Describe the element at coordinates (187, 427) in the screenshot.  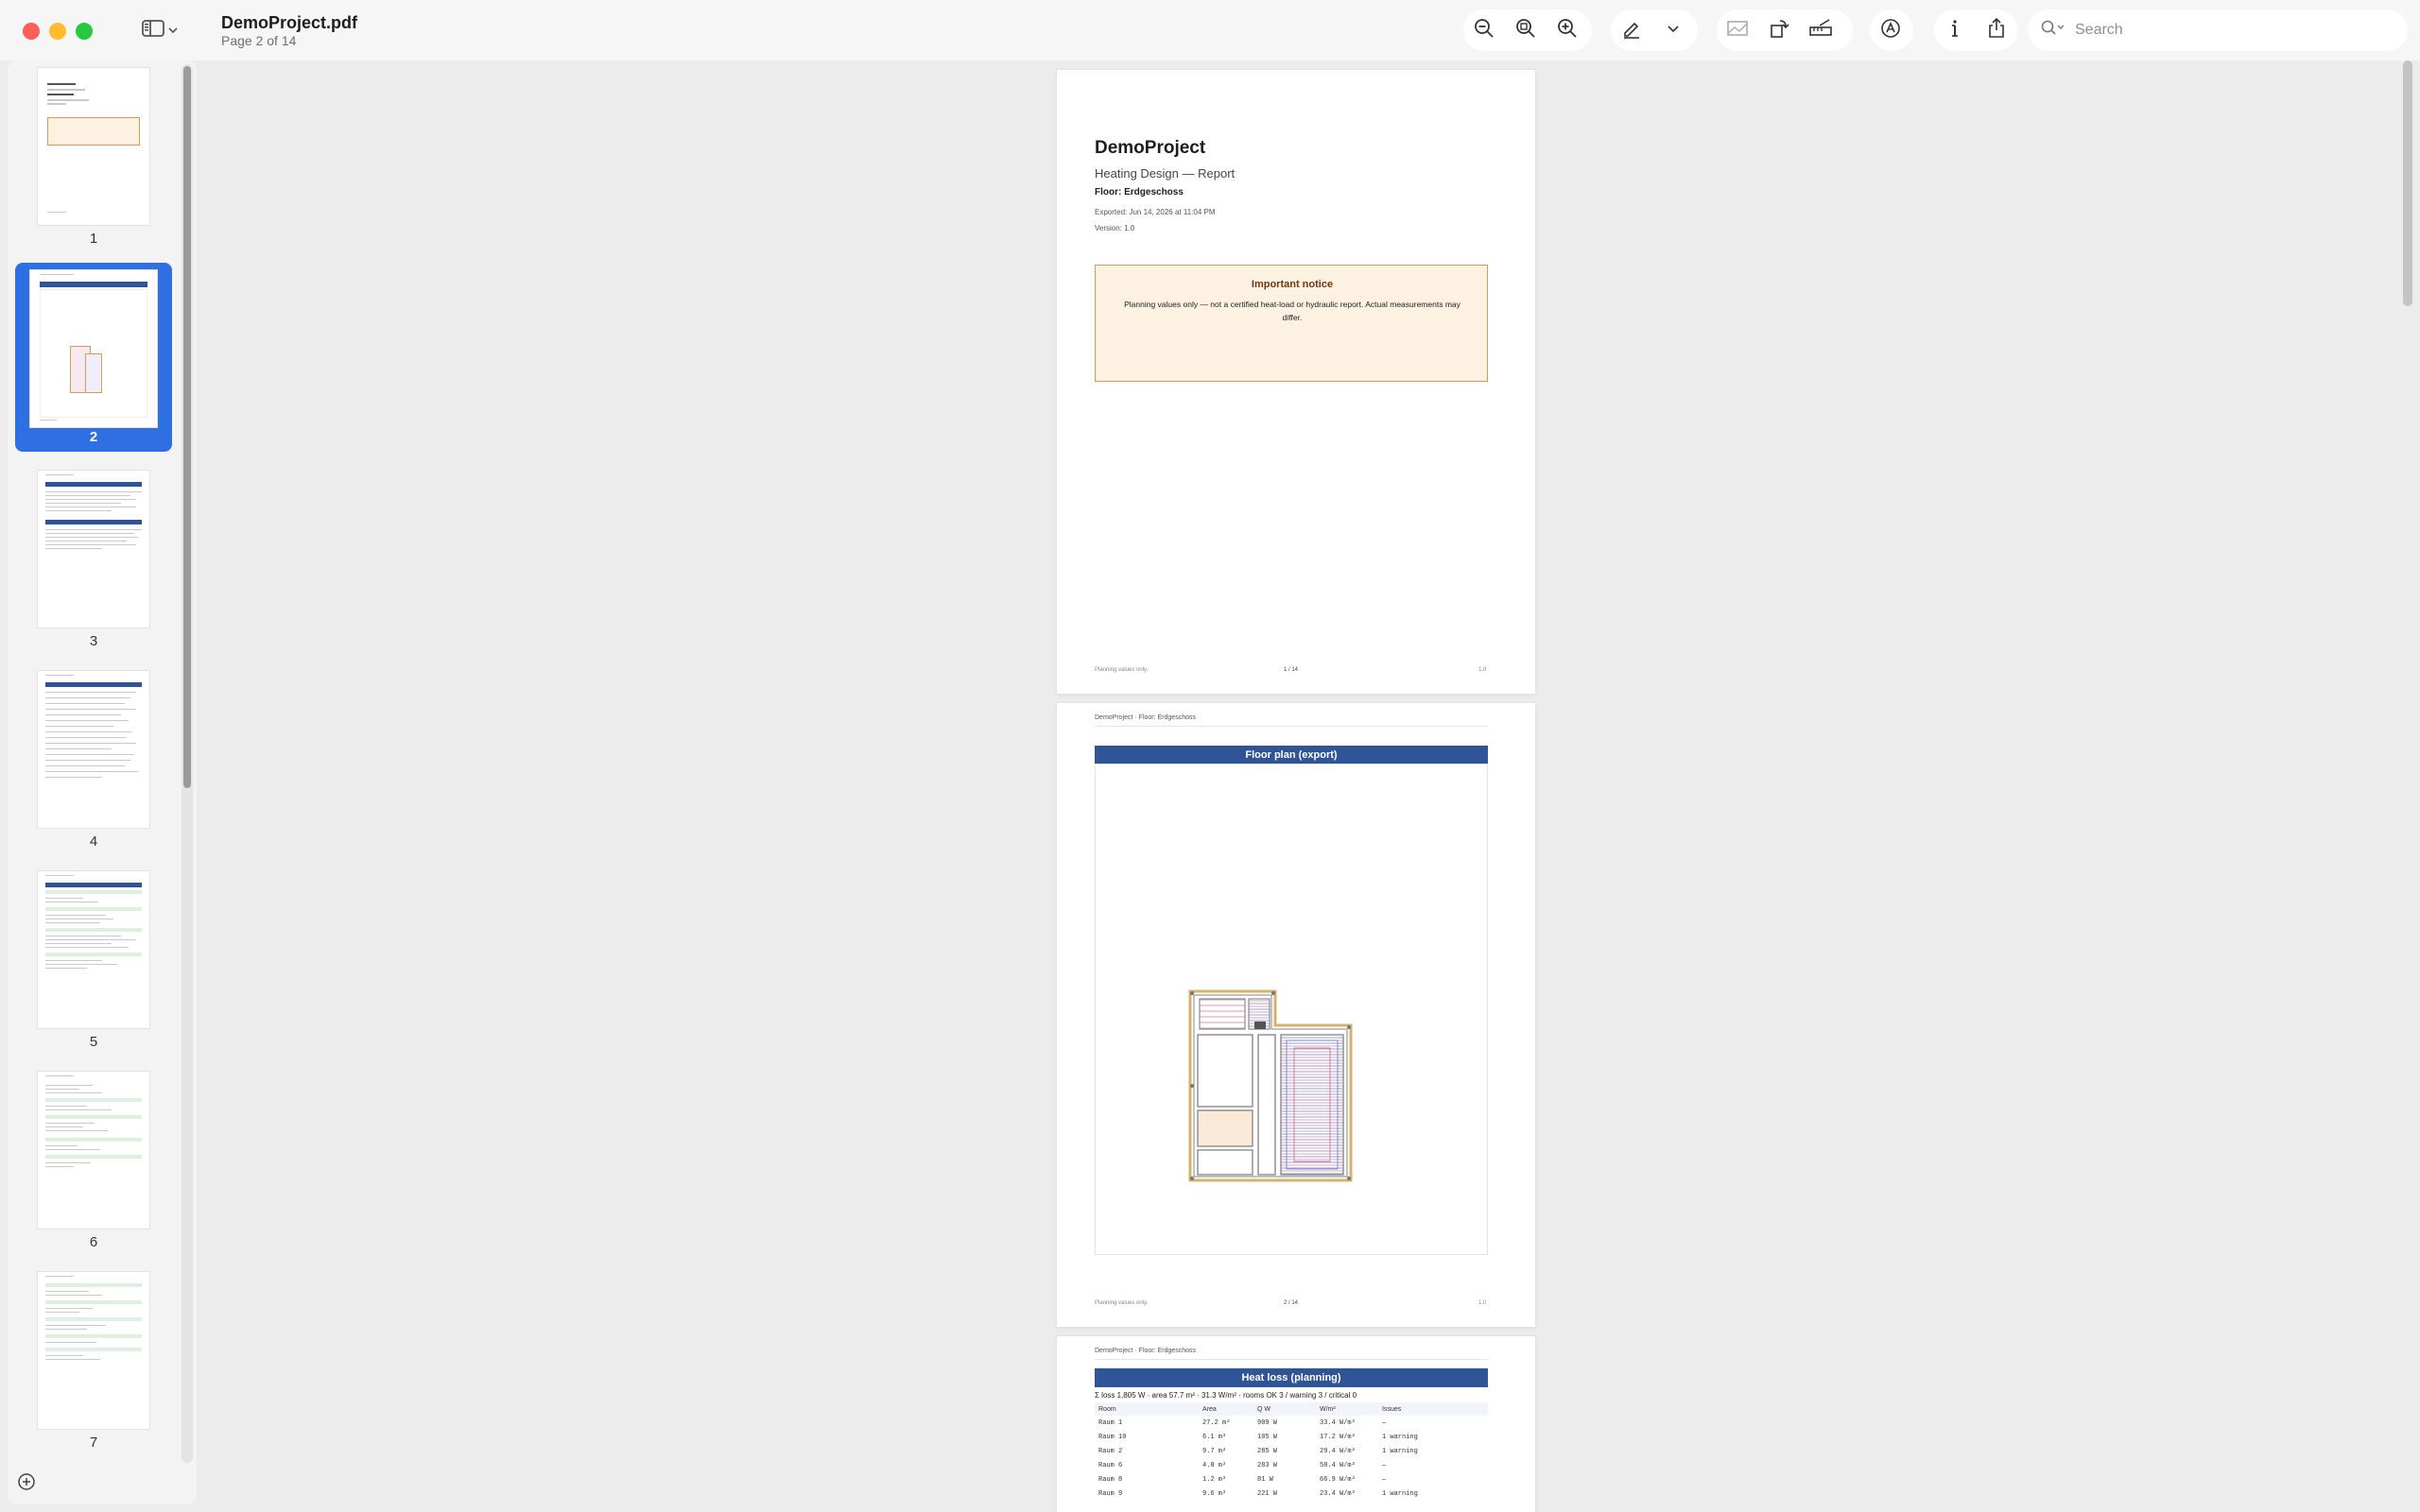
I see `sidebar-scrollbar-thumb` at that location.